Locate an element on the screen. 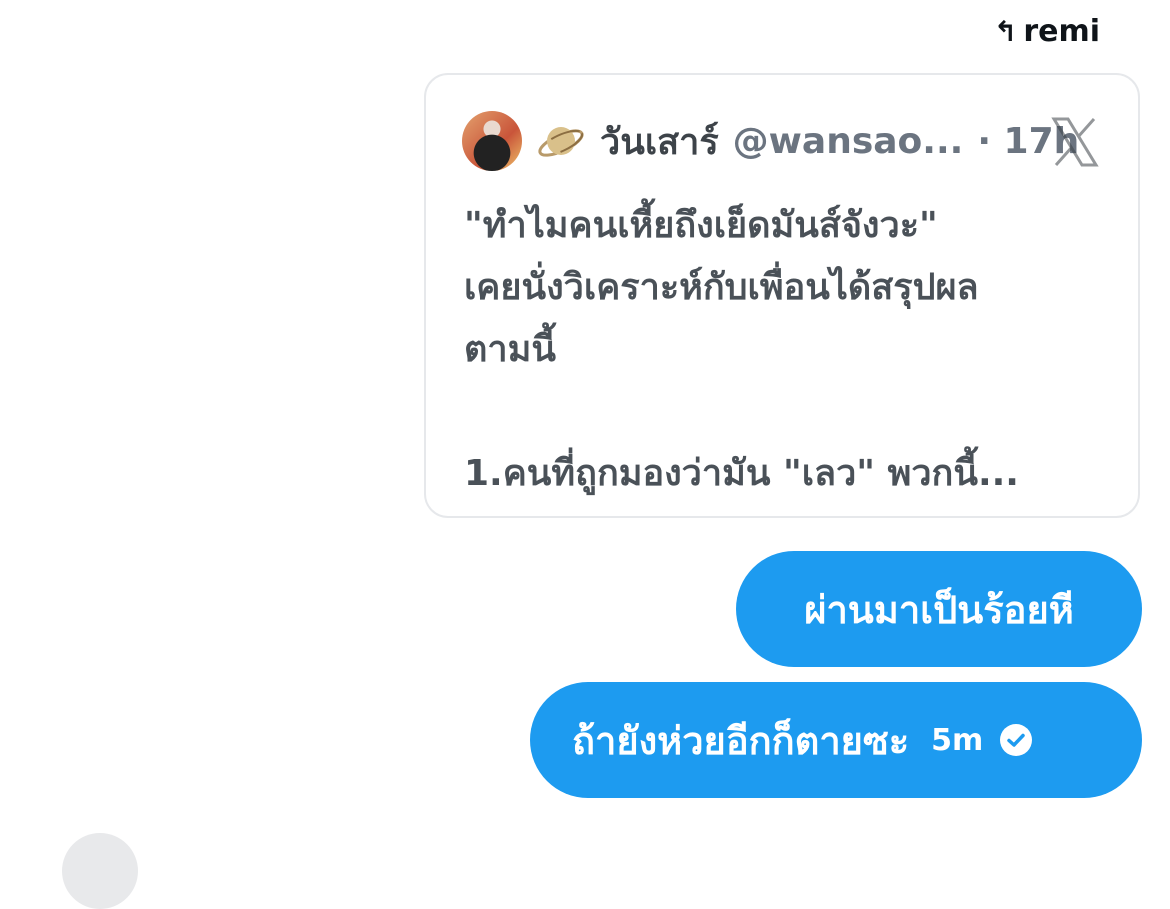 The width and height of the screenshot is (1170, 909). message-bubble: ผ่านมาเป็นร้อยหี is located at coordinates (939, 609).